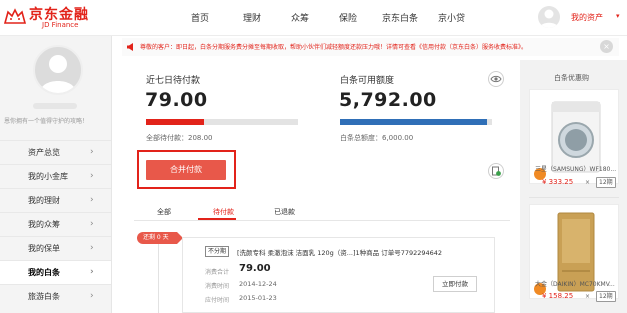 The width and height of the screenshot is (627, 313). I want to click on sidebar-item-travel-baitiao: 旅游白条 ›, so click(55, 296).